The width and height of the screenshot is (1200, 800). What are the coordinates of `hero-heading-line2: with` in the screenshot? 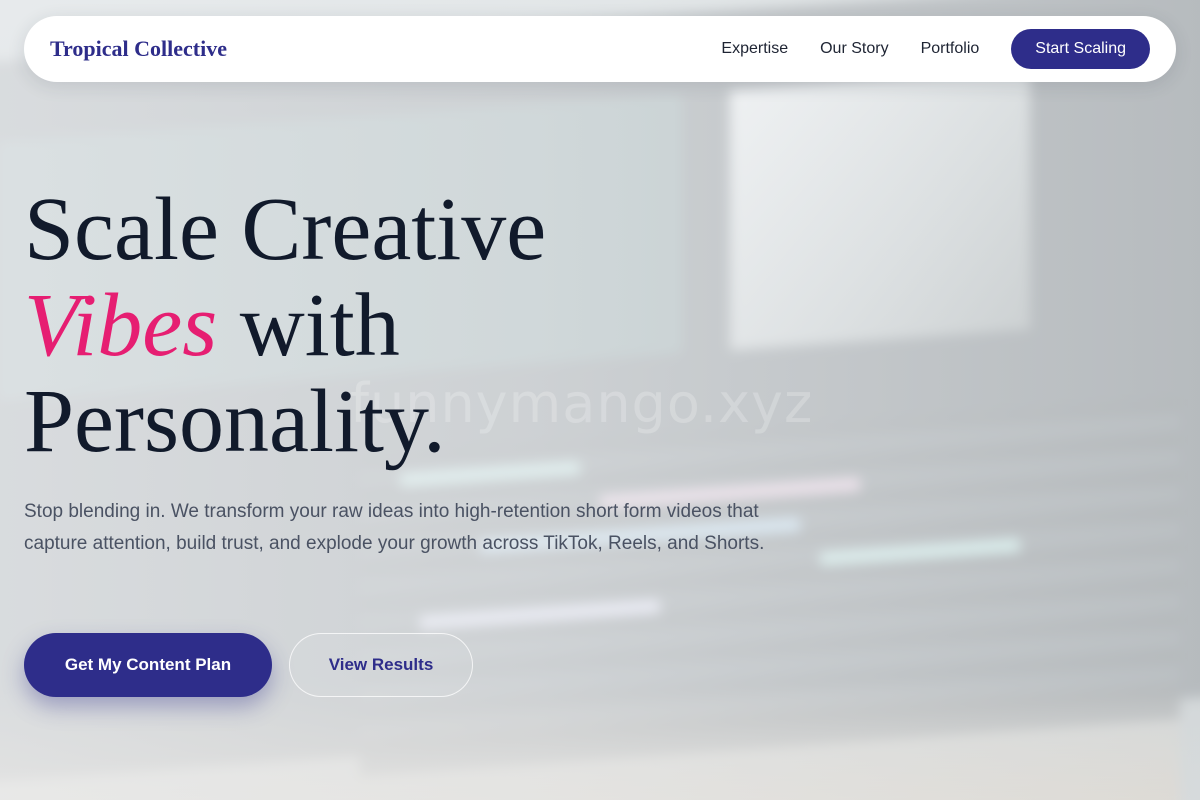 It's located at (319, 325).